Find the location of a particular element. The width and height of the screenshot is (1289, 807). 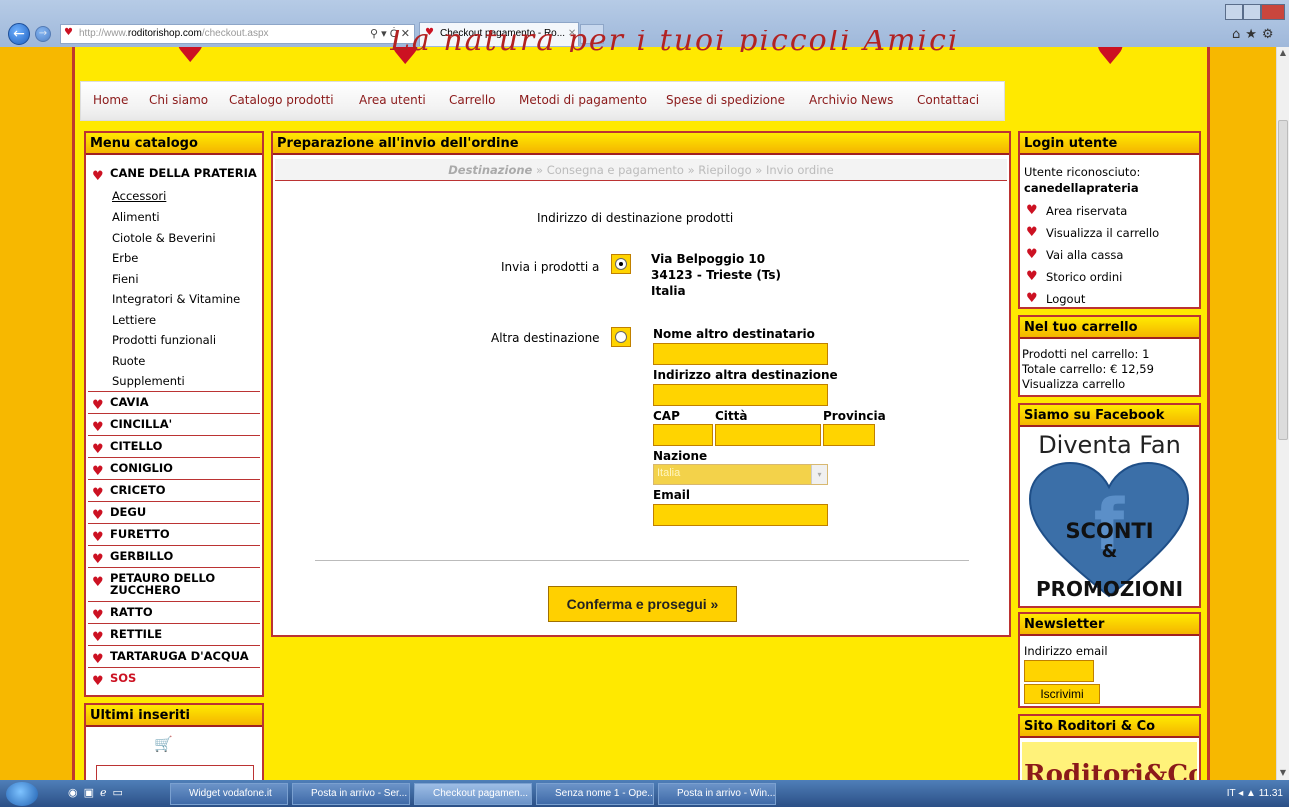

nav-home: Home is located at coordinates (110, 100).